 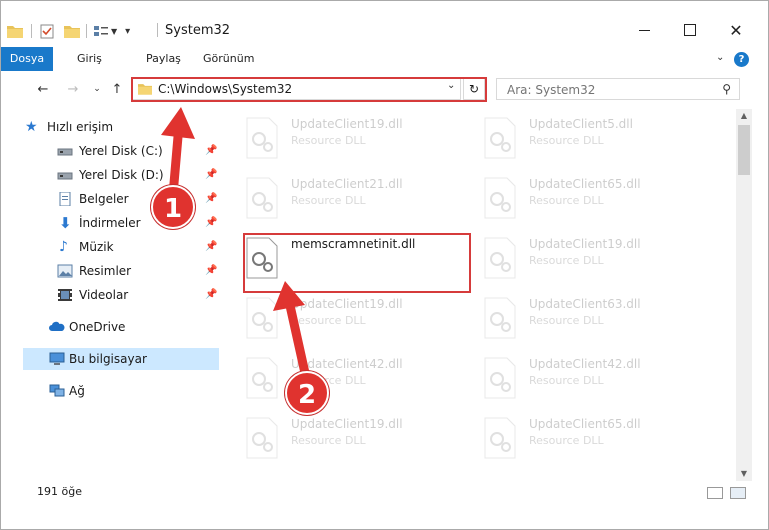 What do you see at coordinates (307, 393) in the screenshot?
I see `step-2-badge: 2` at bounding box center [307, 393].